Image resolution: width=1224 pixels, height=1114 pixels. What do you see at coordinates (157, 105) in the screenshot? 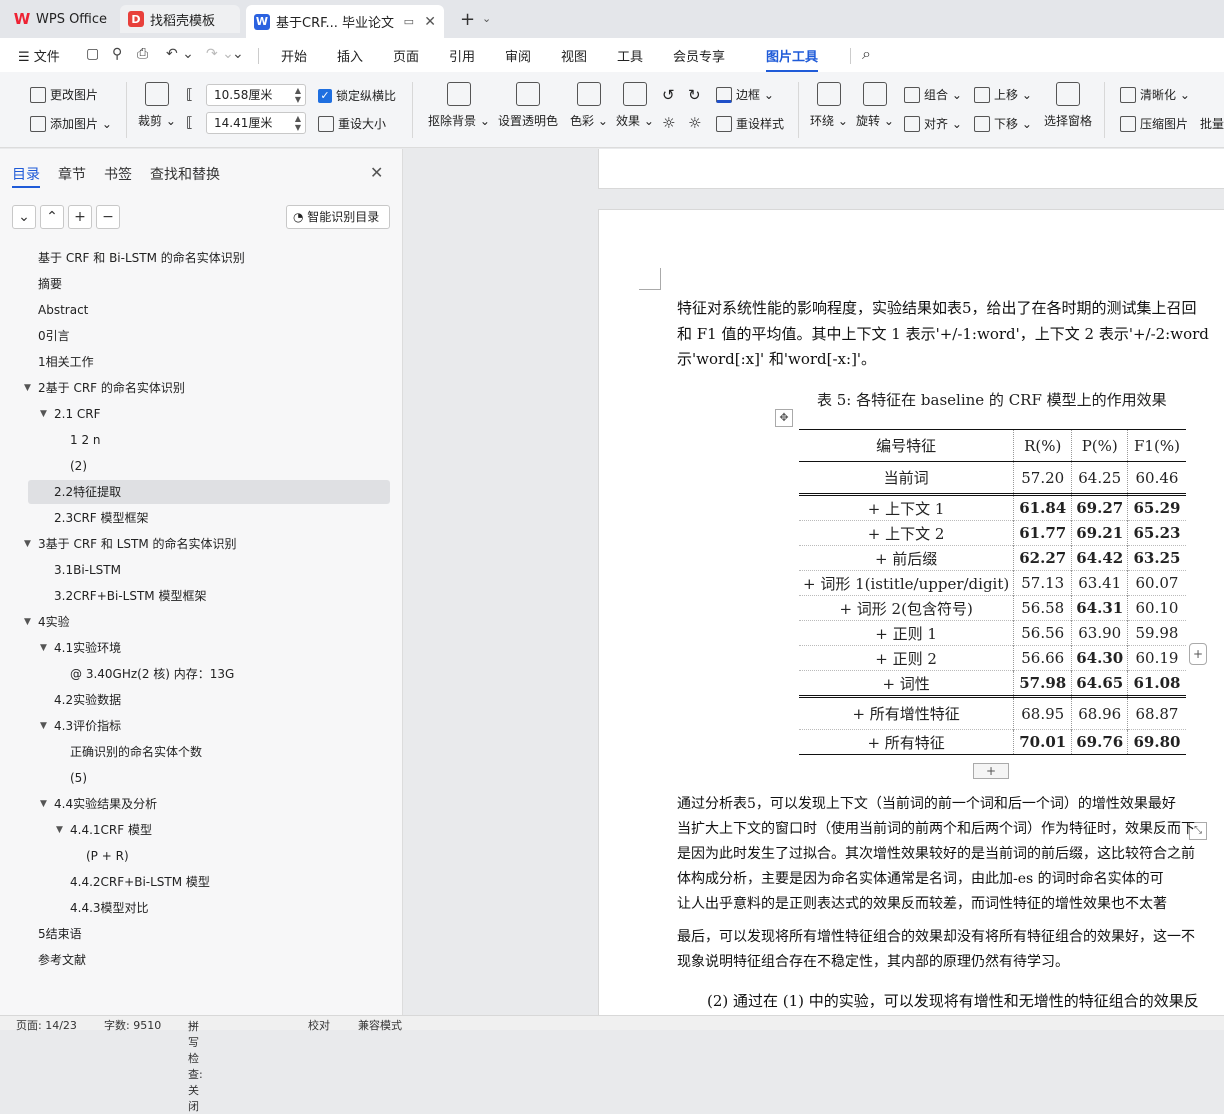
I see `crop-button: 裁剪 ⌄` at bounding box center [157, 105].